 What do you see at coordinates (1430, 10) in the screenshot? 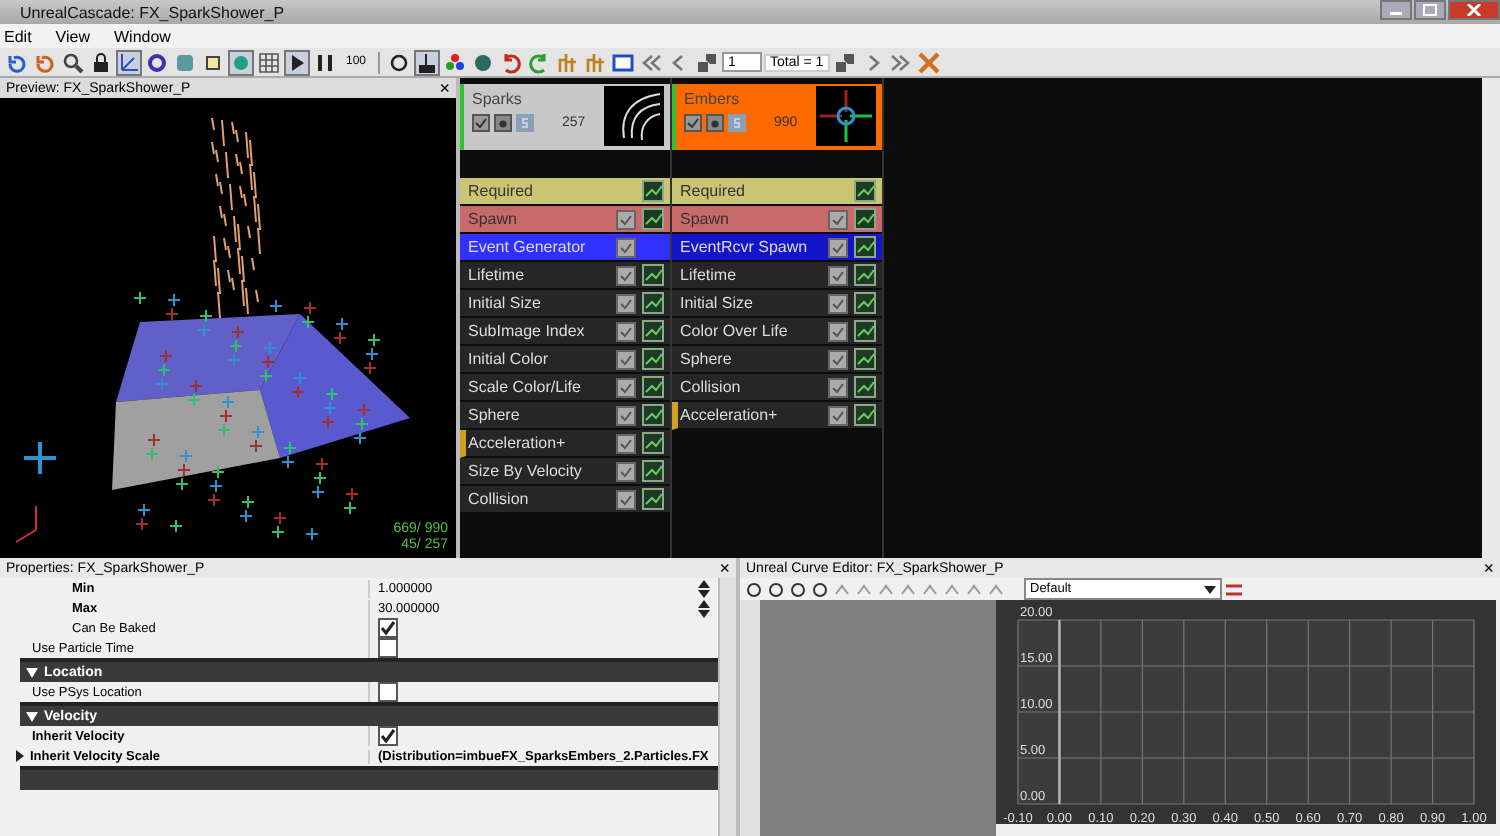
I see `maximize-button` at bounding box center [1430, 10].